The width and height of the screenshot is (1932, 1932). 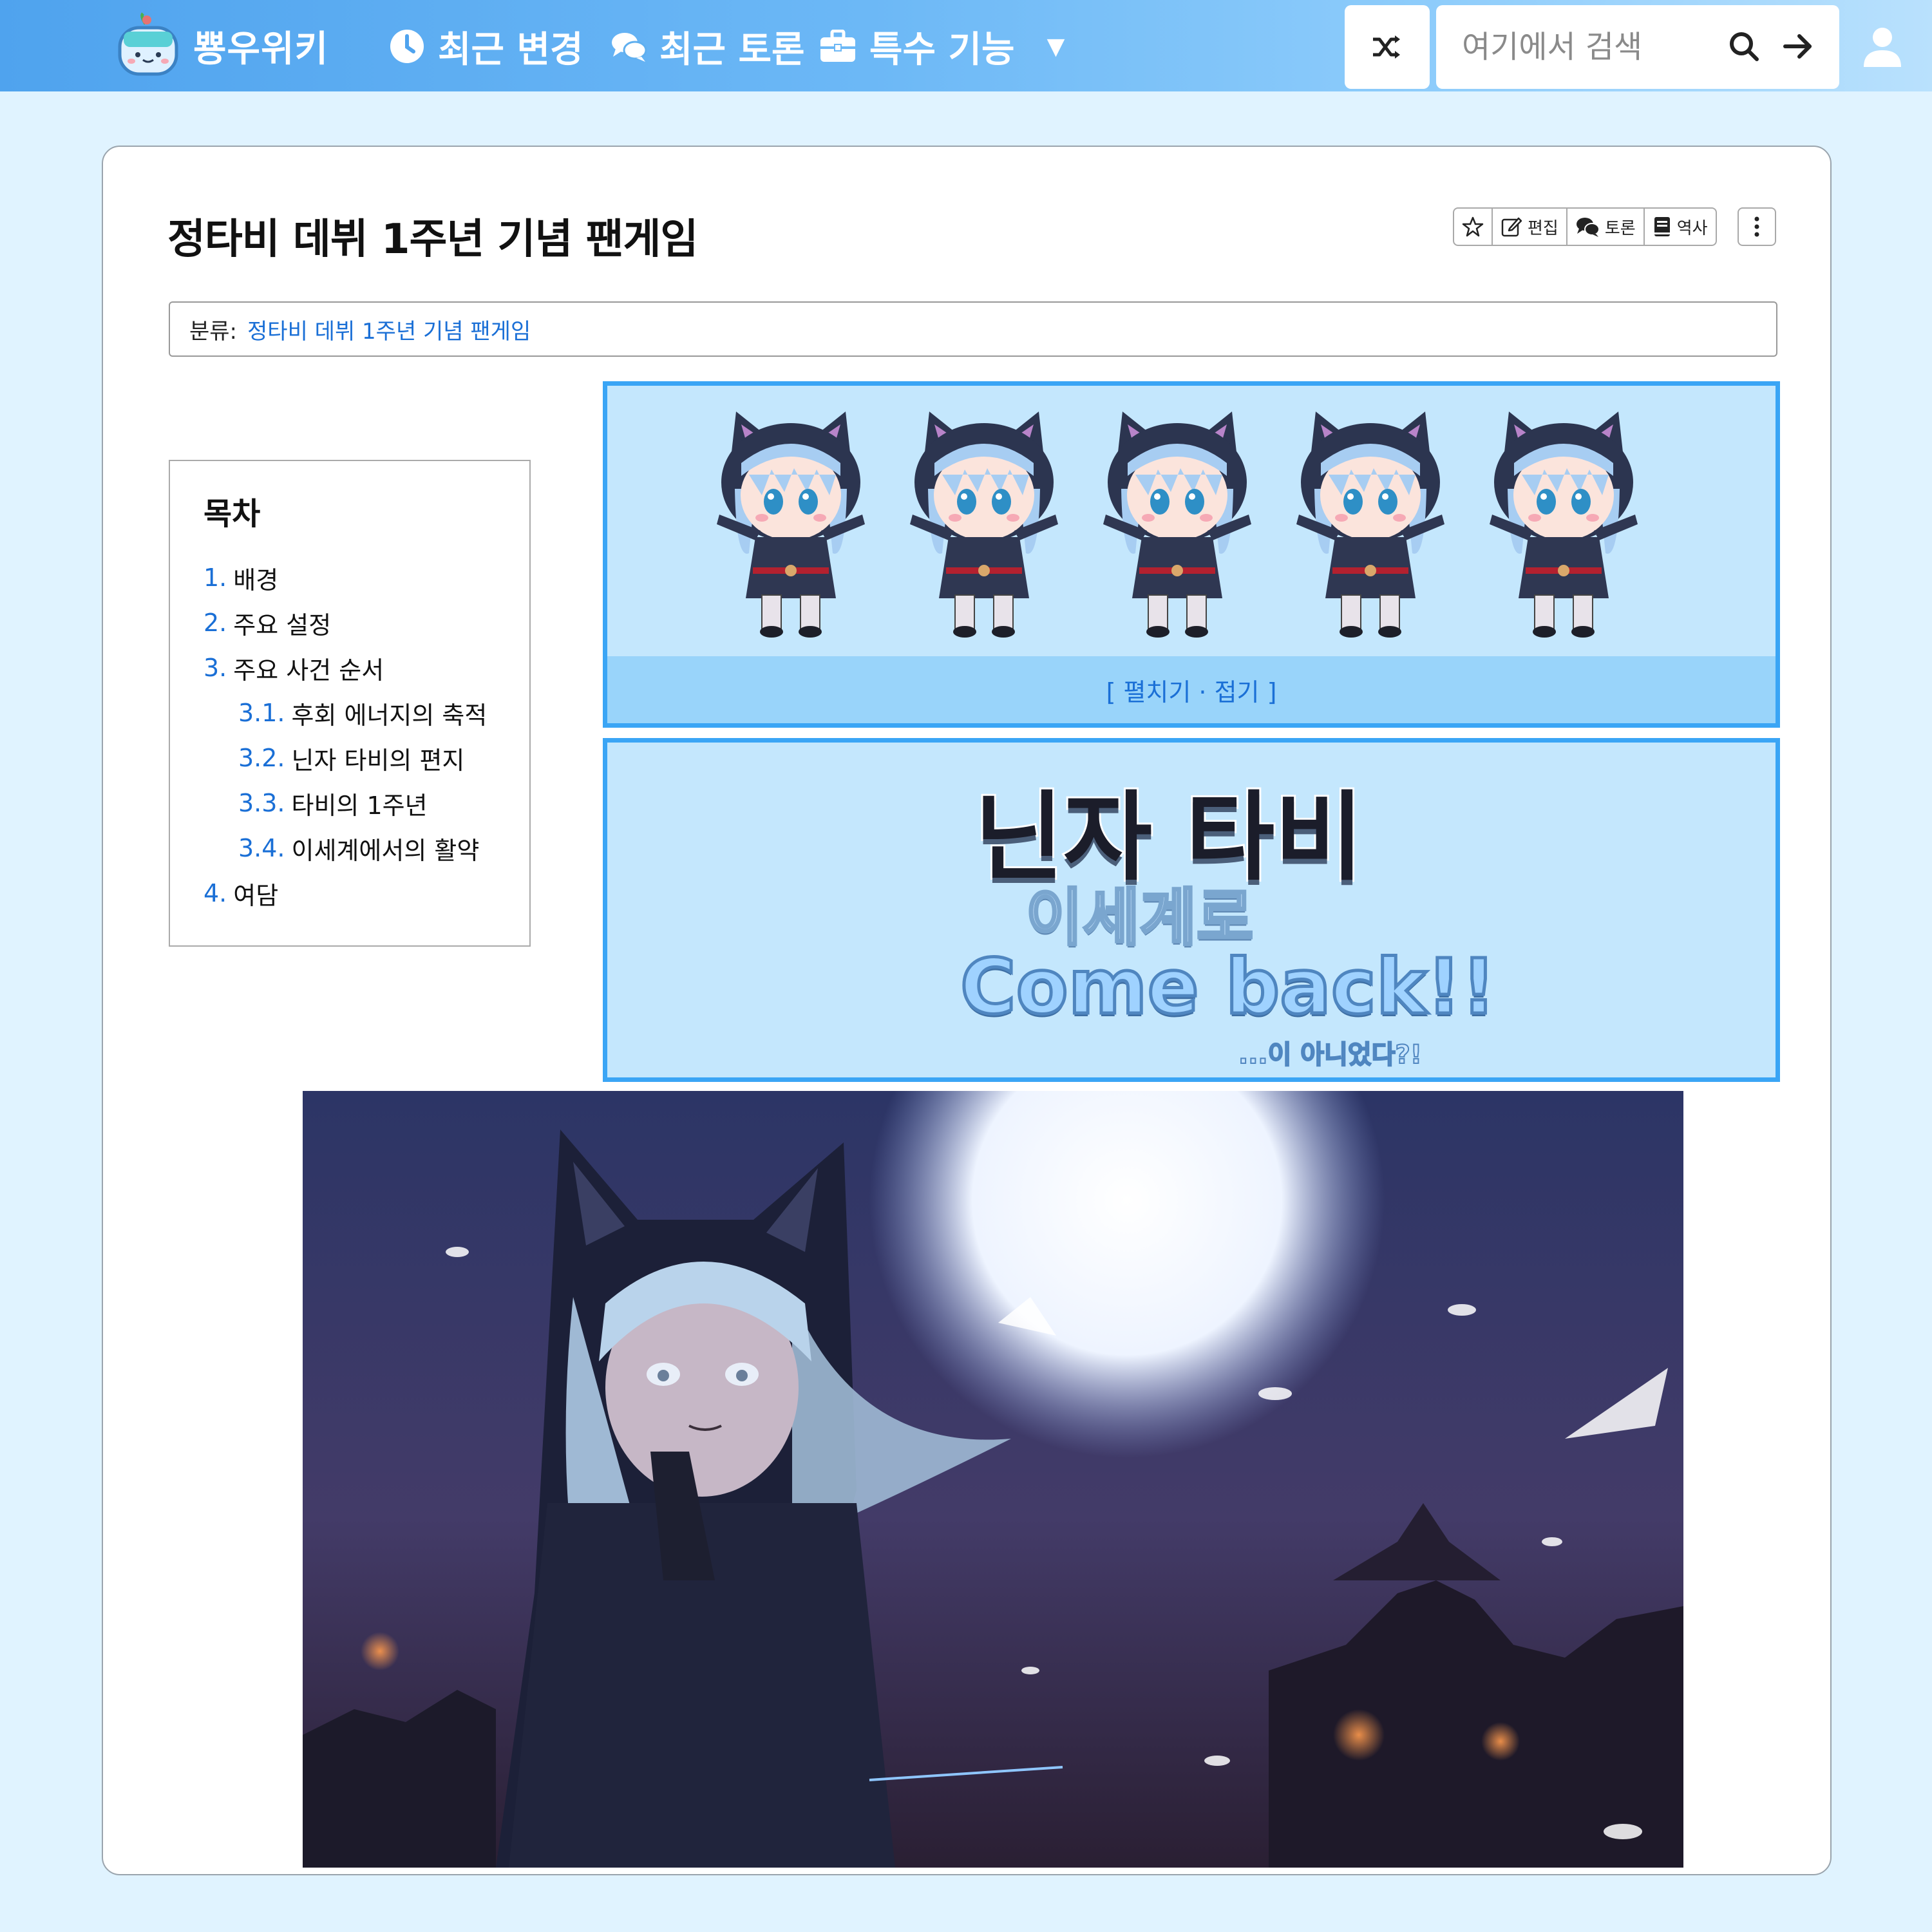 I want to click on chevron-down-icon: ▼, so click(x=1055, y=46).